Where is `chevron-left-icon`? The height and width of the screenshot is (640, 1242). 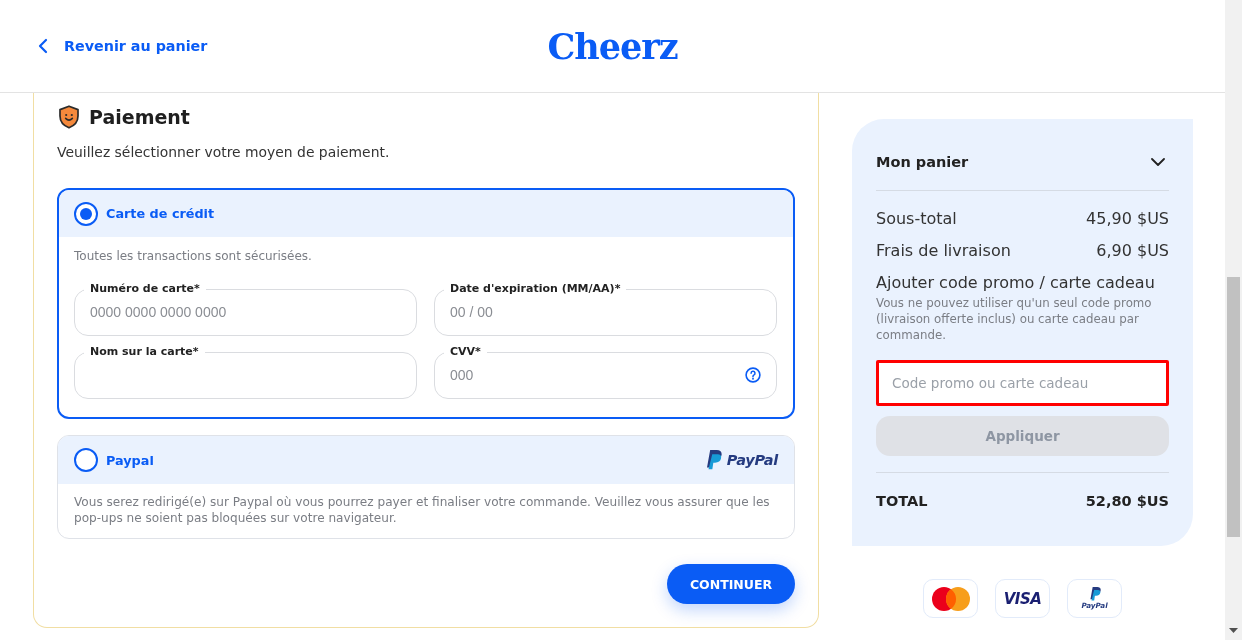
chevron-left-icon is located at coordinates (43, 46).